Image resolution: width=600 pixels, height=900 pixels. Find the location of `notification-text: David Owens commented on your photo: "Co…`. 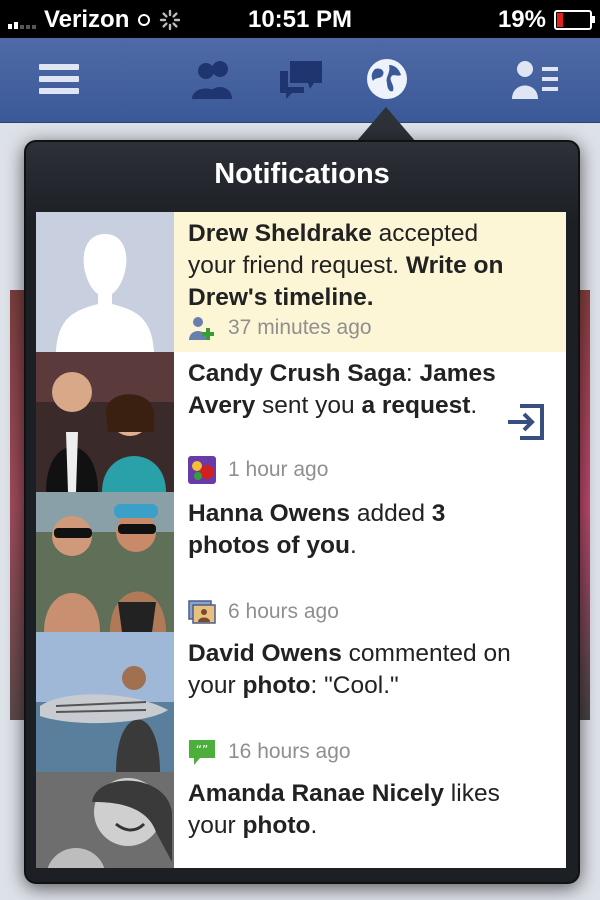

notification-text: David Owens commented on your photo: "Co… is located at coordinates (353, 670).